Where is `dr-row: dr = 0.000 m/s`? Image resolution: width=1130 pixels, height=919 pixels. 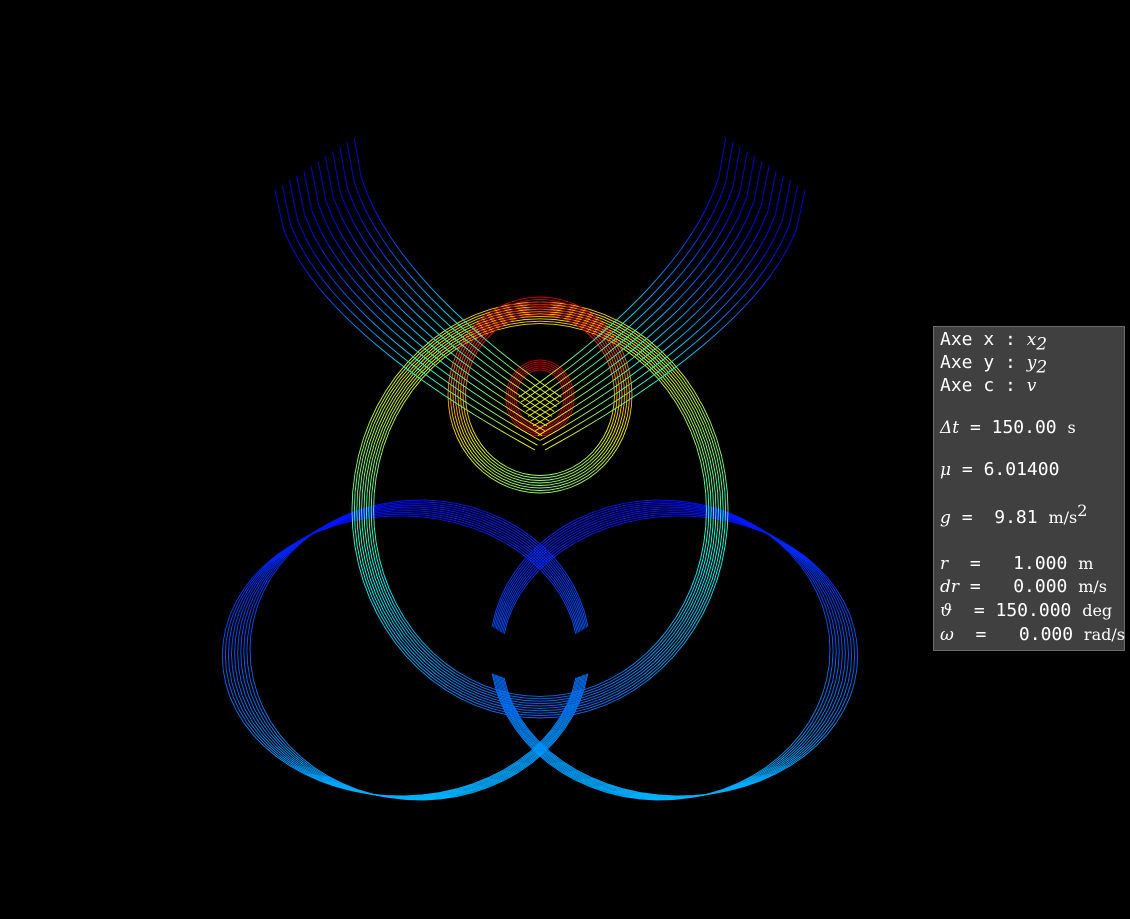
dr-row: dr = 0.000 m/s is located at coordinates (1023, 587).